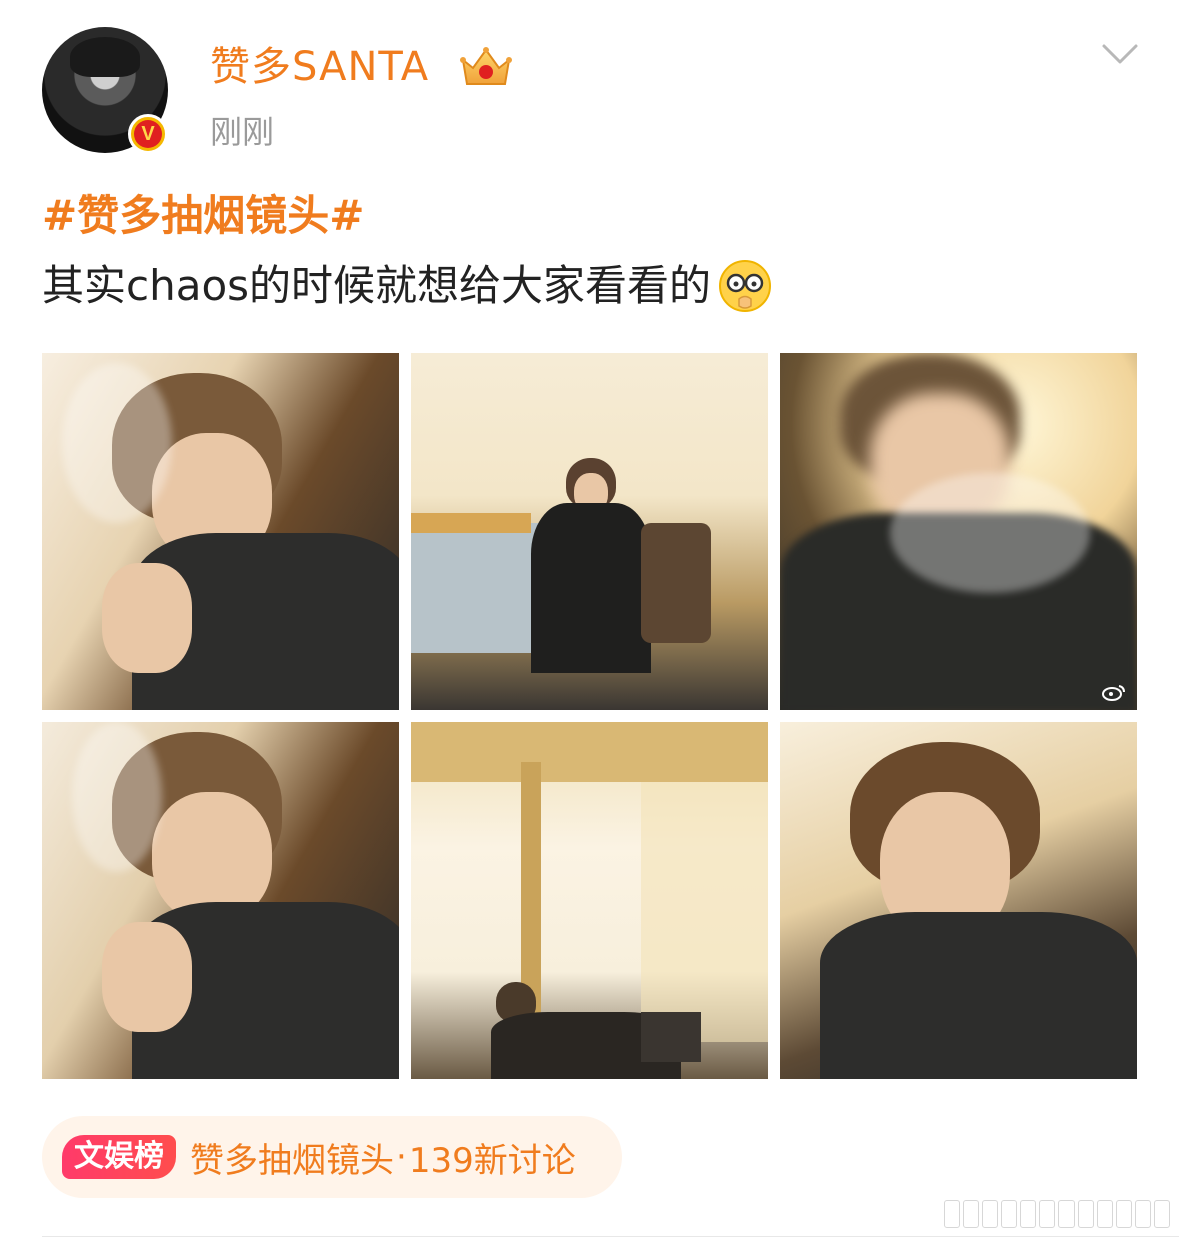 The height and width of the screenshot is (1243, 1179). I want to click on avatar-hair, so click(105, 57).